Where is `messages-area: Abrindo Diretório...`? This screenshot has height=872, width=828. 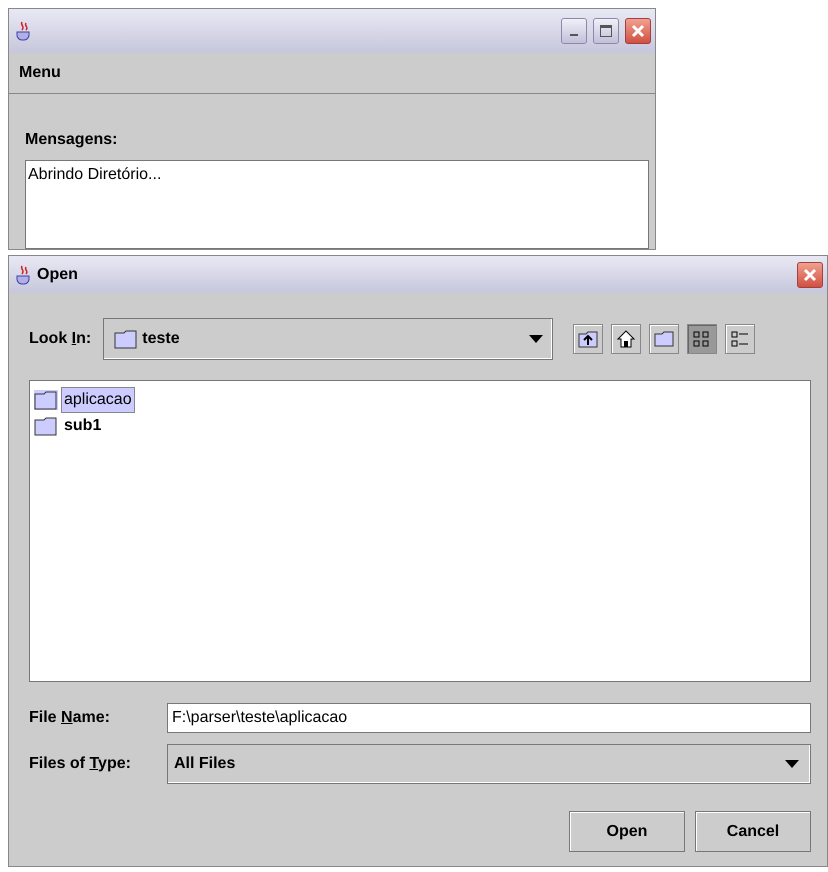 messages-area: Abrindo Diretório... is located at coordinates (337, 204).